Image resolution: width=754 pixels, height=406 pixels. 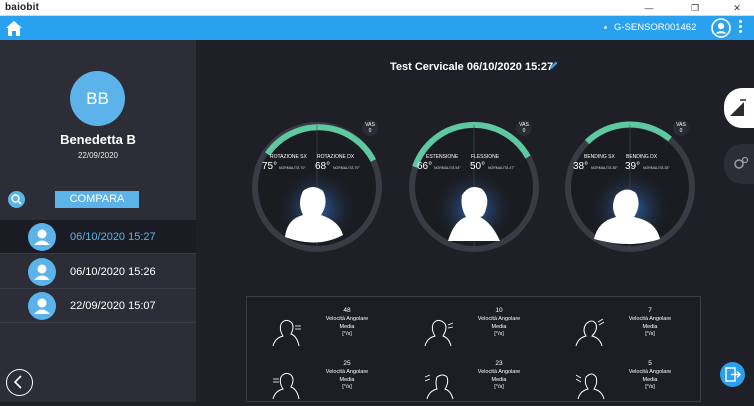 I want to click on app-title: baiobit, so click(x=22, y=7).